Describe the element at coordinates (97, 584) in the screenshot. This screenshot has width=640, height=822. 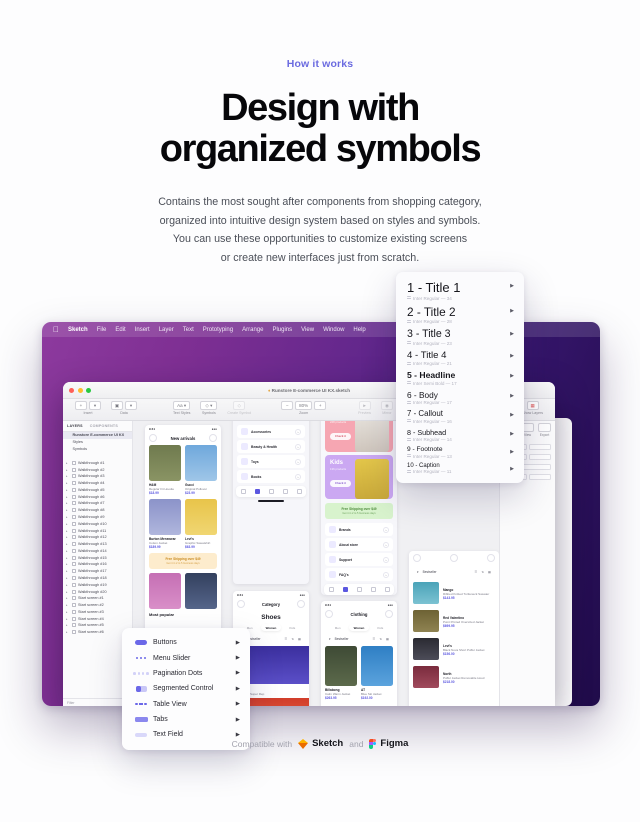
I see `layers-list-item: ▸ Walkthrough #19` at that location.